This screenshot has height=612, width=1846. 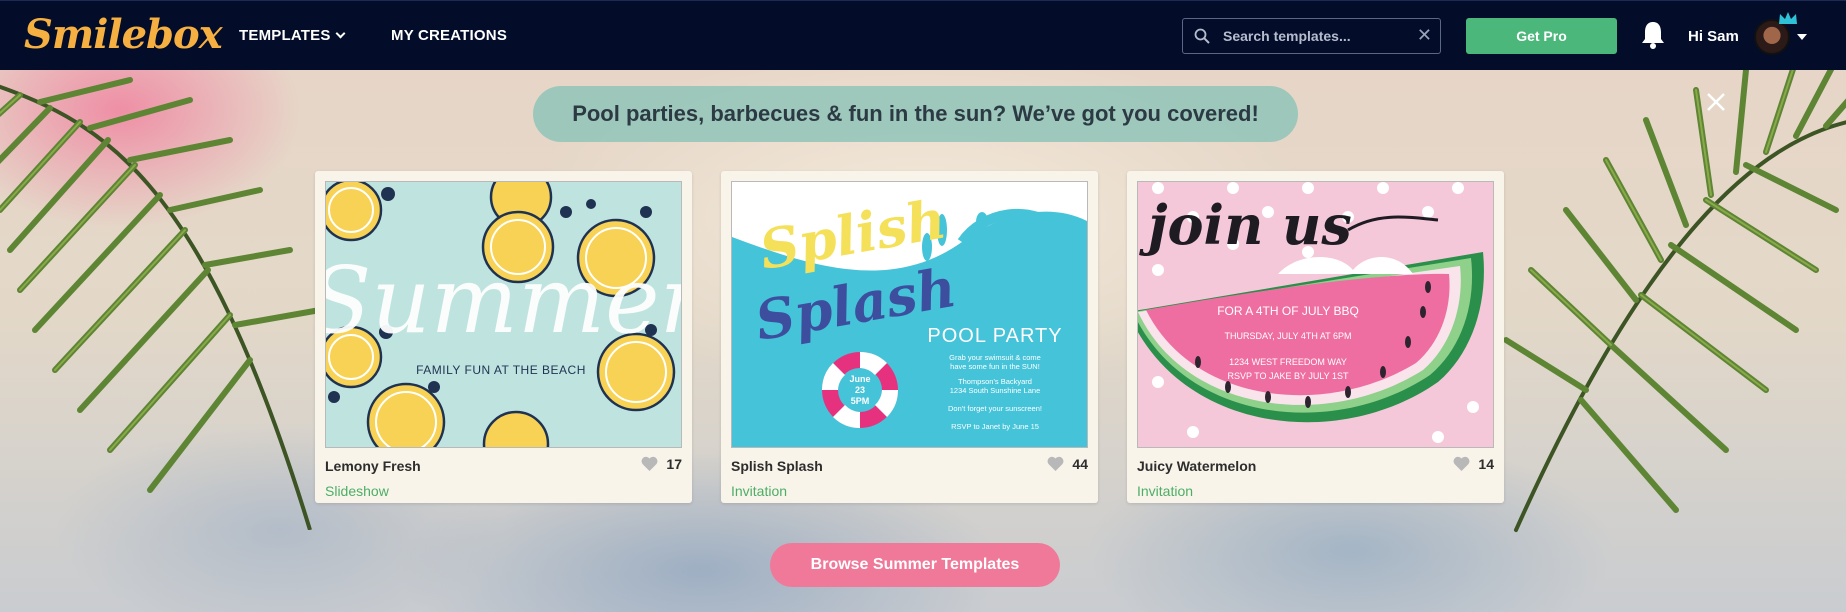 What do you see at coordinates (449, 35) in the screenshot?
I see `my-creations-link: MY CREATIONS` at bounding box center [449, 35].